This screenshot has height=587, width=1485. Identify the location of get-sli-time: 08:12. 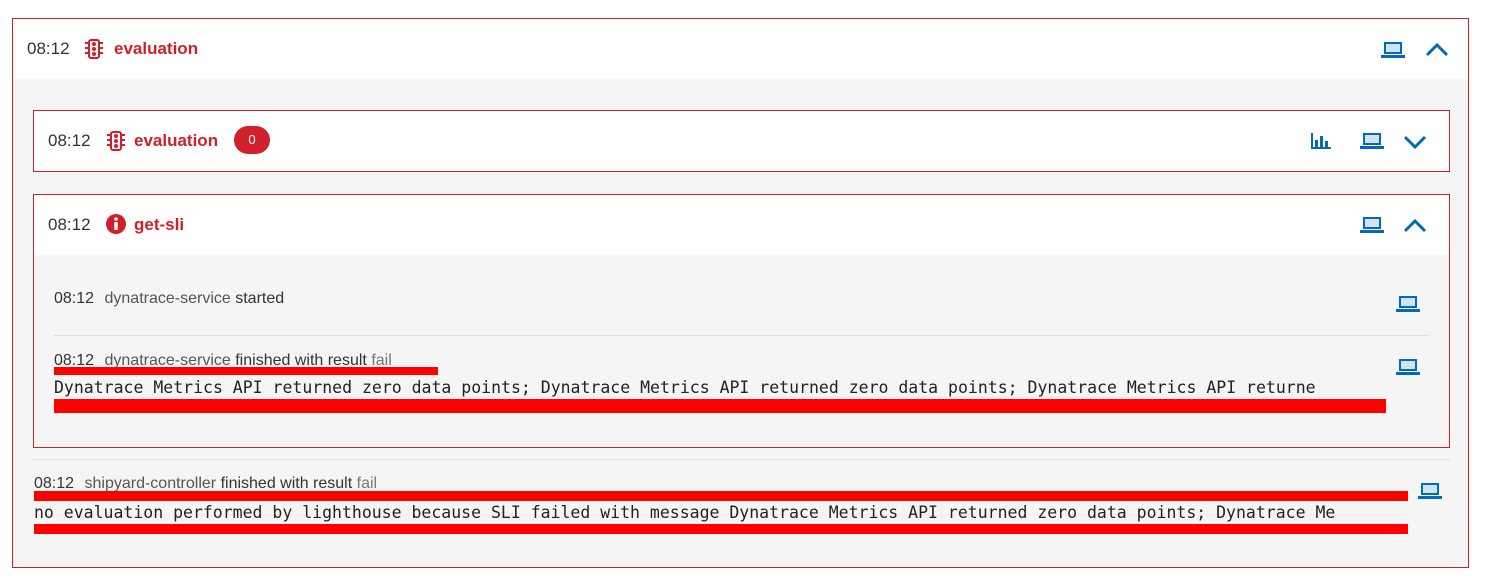
(69, 224).